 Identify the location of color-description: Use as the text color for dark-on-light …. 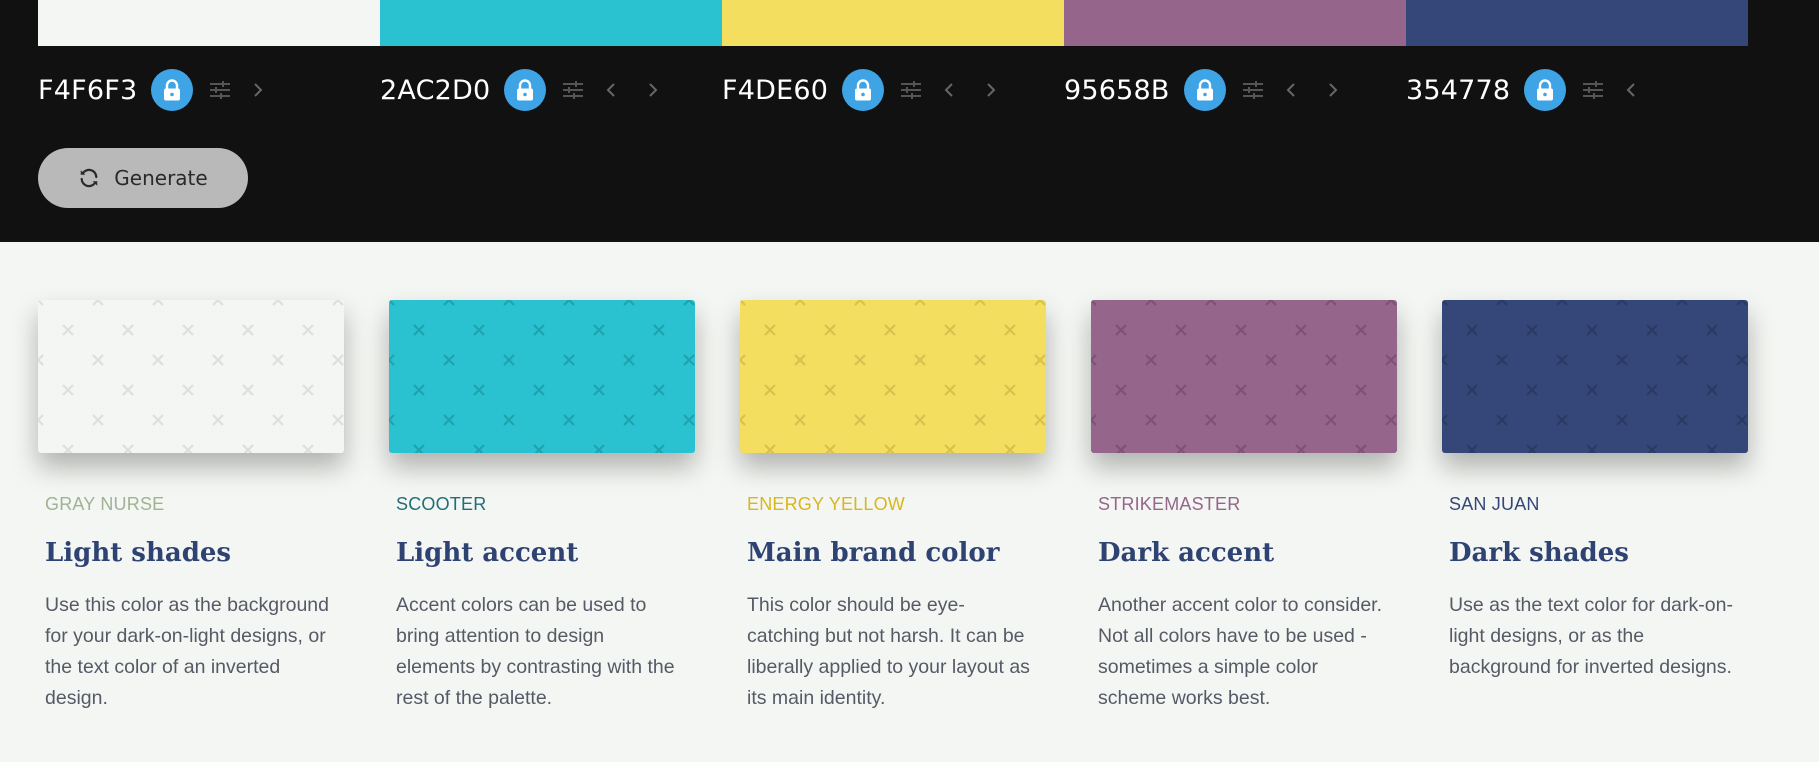
(1591, 636).